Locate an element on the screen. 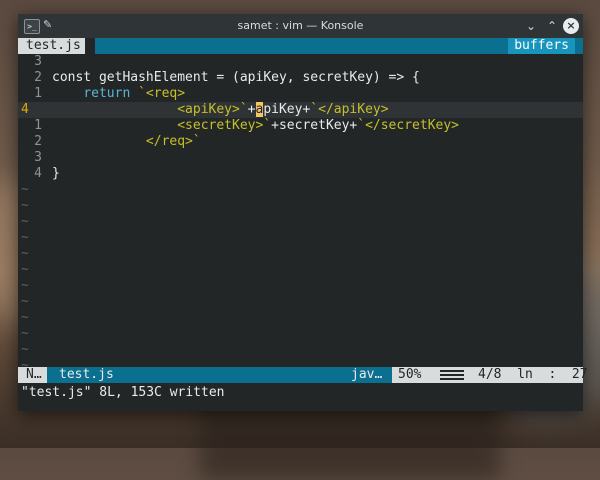 The image size is (600, 480). status-percent: 50% is located at coordinates (410, 374).